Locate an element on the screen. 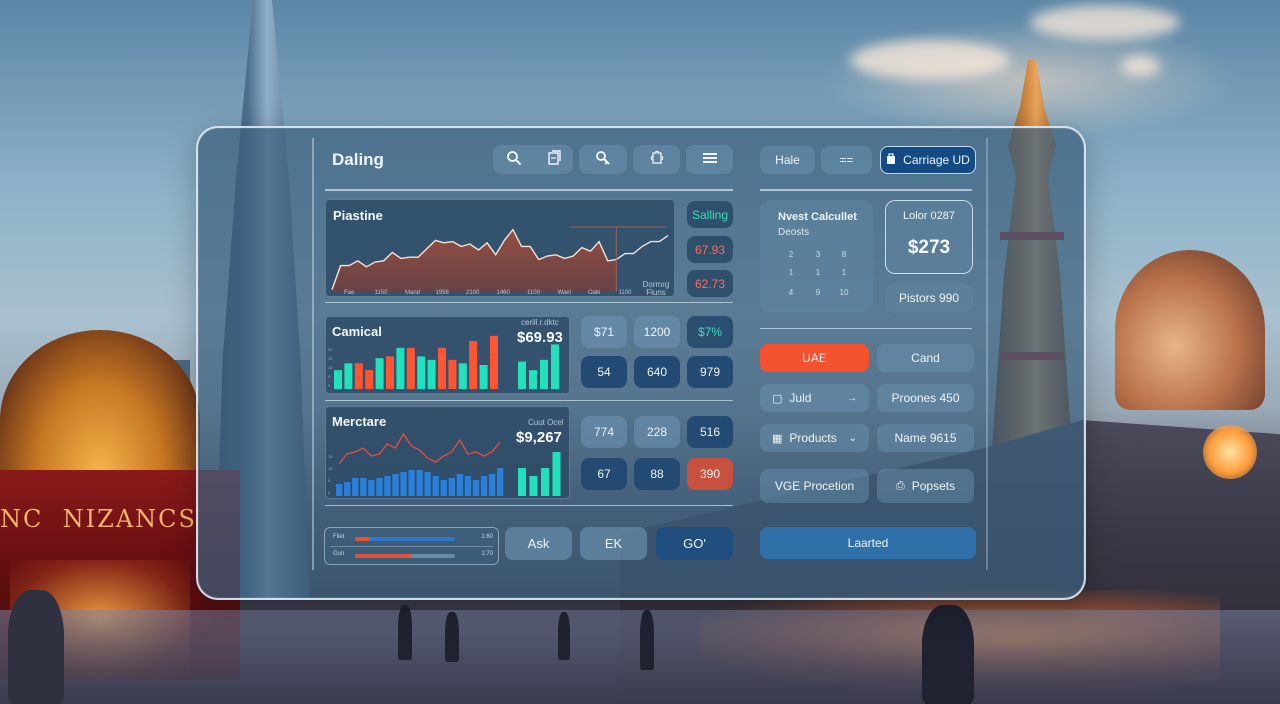 The height and width of the screenshot is (704, 1280). document-icon: ▢ is located at coordinates (777, 398).